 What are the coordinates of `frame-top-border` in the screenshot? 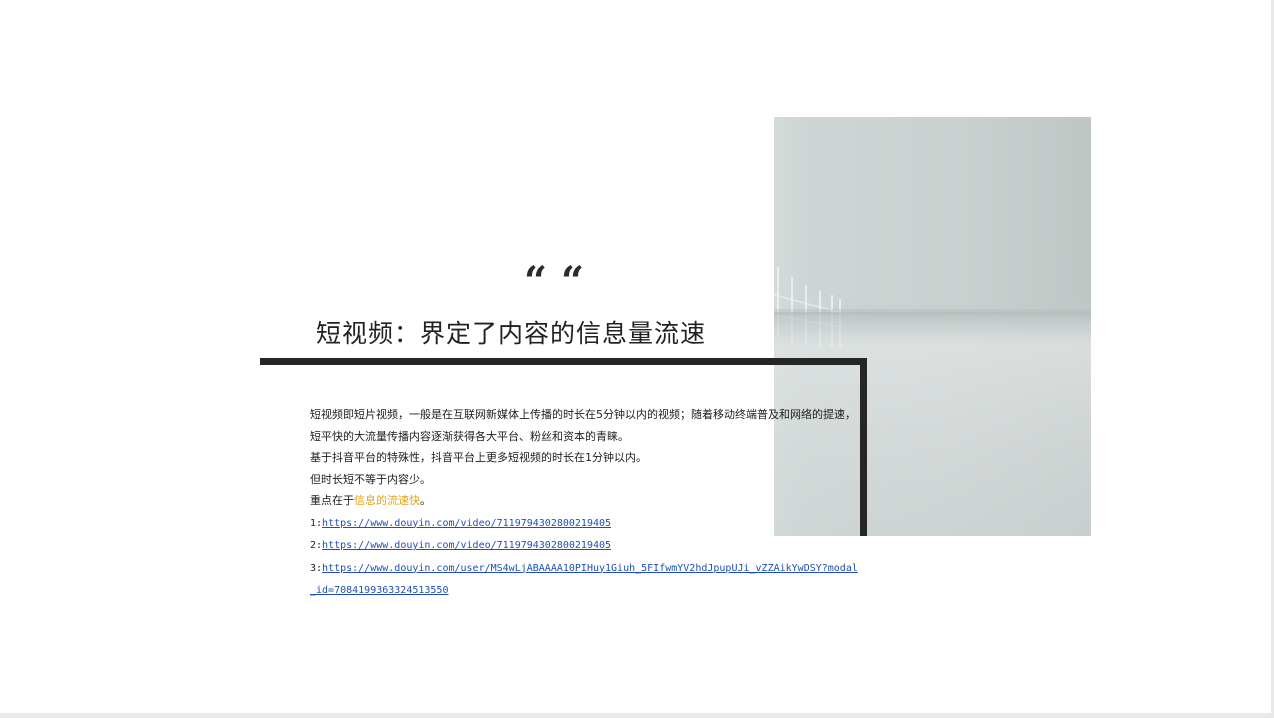 It's located at (563, 361).